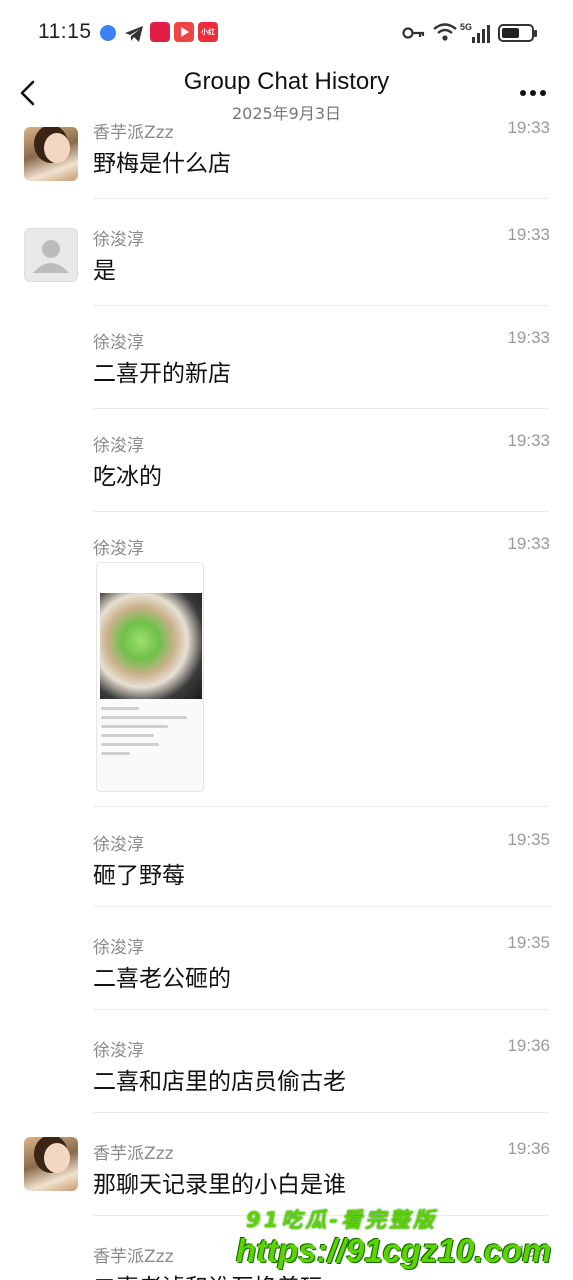 This screenshot has width=573, height=1280. I want to click on page-title: Group Chat History, so click(286, 81).